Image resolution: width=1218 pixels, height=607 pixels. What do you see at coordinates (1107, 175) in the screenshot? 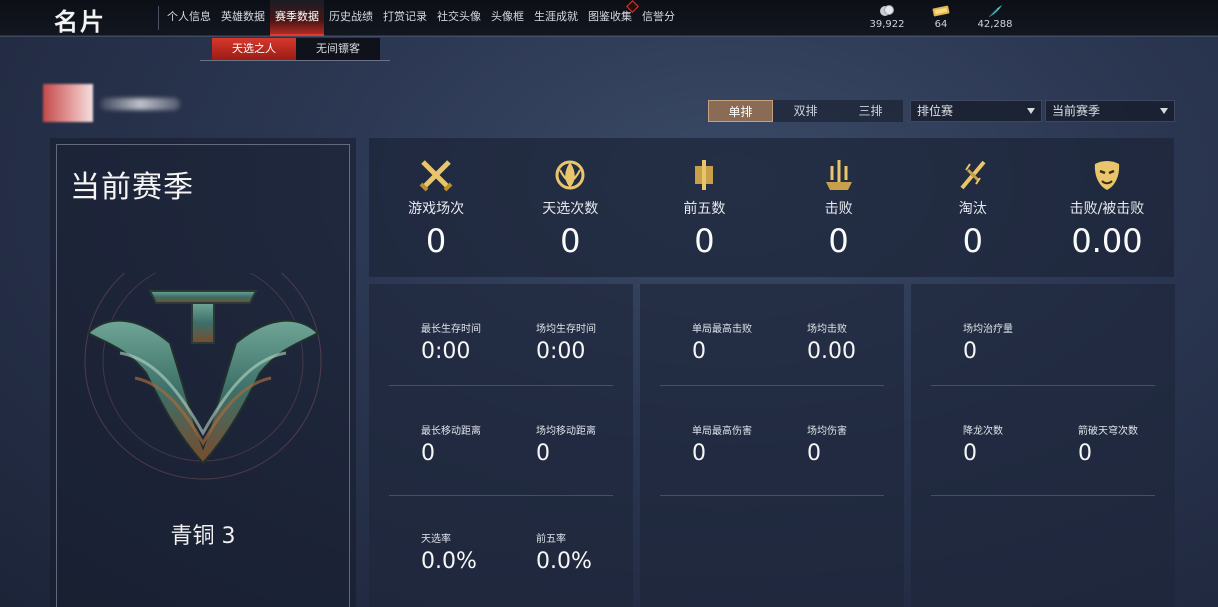
I see `mask-icon` at bounding box center [1107, 175].